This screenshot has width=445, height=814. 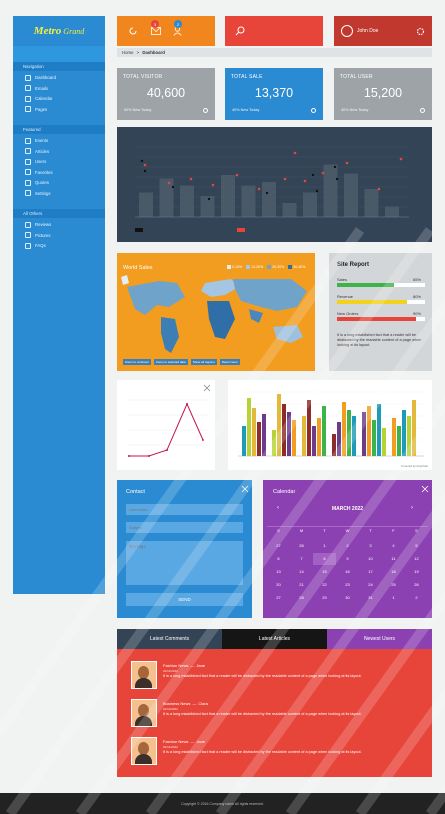 I want to click on send-button: SEND, so click(x=184, y=599).